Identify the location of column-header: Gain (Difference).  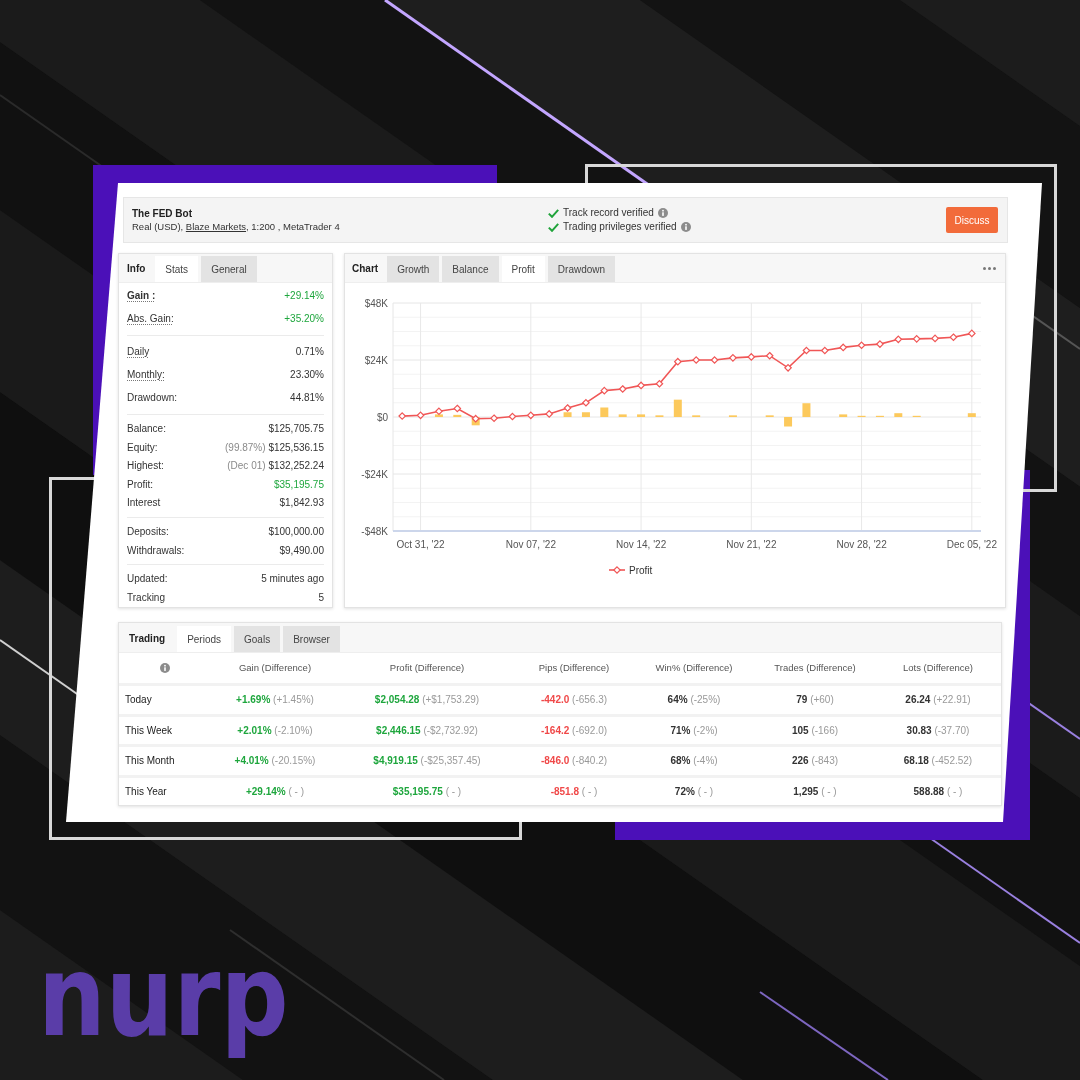
(275, 667).